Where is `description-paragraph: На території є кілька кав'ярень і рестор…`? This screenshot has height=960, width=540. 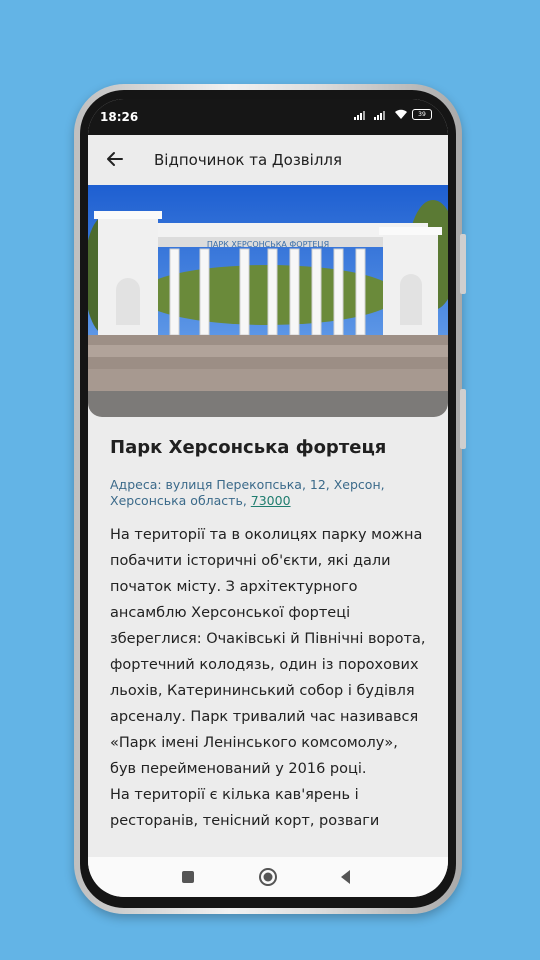
description-paragraph: На території є кілька кав'ярень і рестор… is located at coordinates (245, 808).